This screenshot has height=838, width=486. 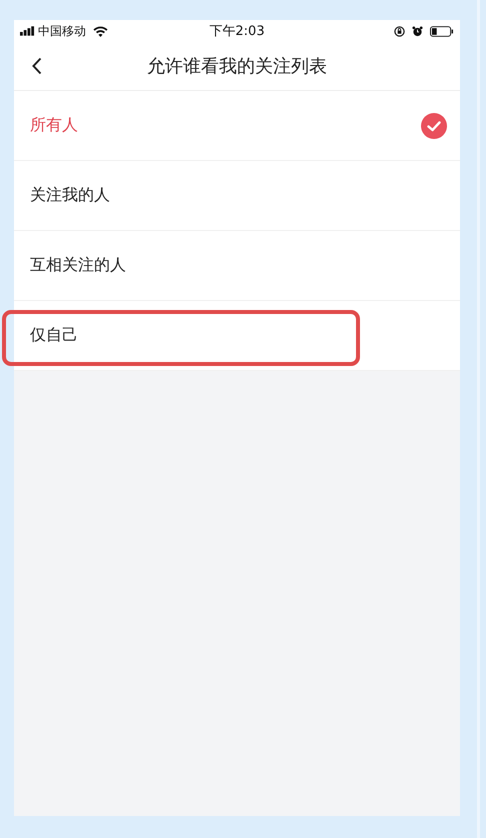 What do you see at coordinates (237, 66) in the screenshot?
I see `page-title: 允许谁看我的关注列表` at bounding box center [237, 66].